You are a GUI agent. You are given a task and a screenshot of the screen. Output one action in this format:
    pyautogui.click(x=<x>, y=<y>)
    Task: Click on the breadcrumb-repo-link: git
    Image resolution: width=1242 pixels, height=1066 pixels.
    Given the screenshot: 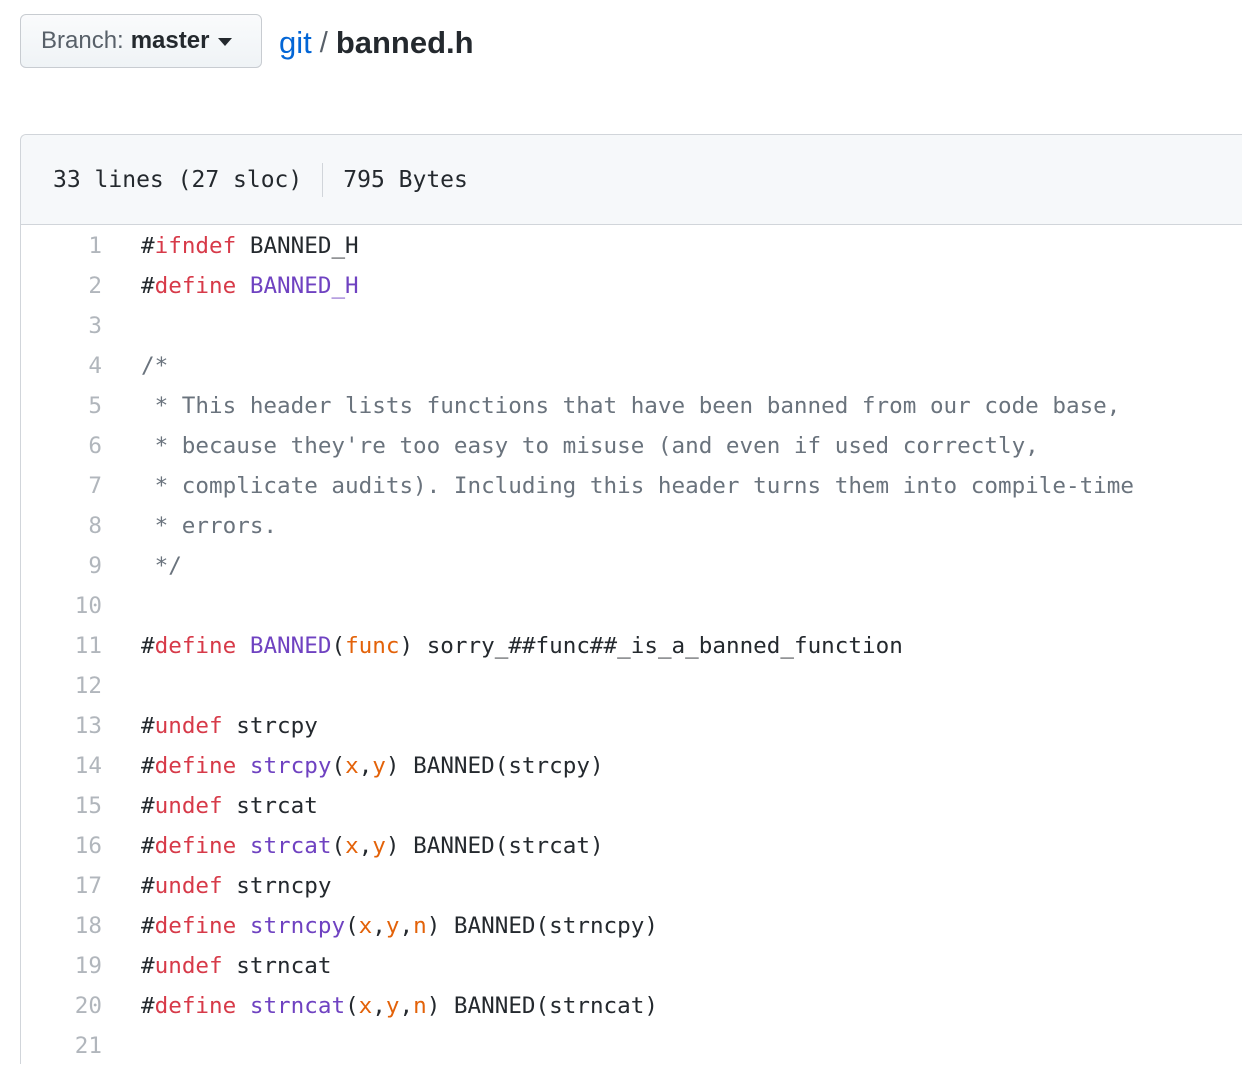 What is the action you would take?
    pyautogui.click(x=295, y=43)
    